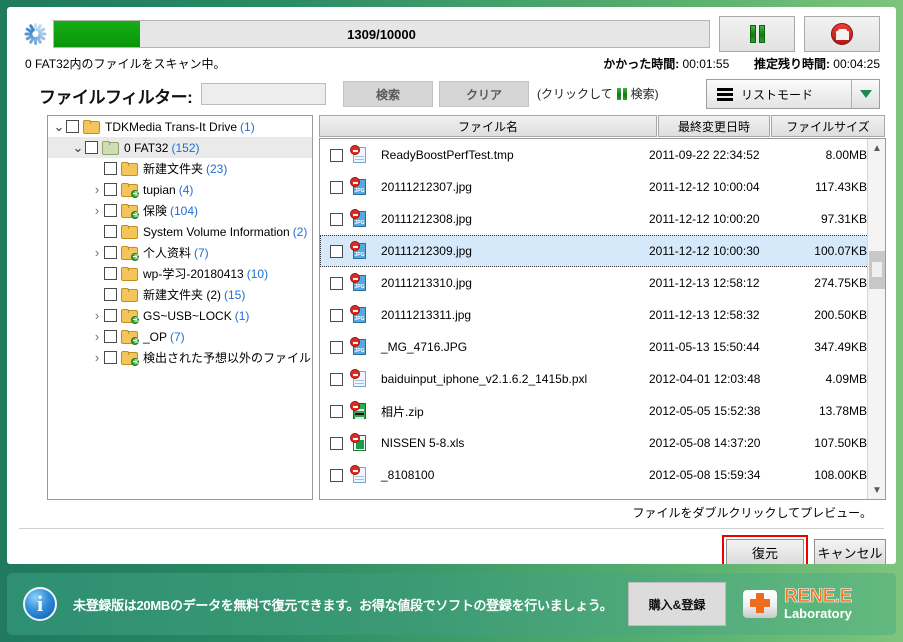 The image size is (903, 642). What do you see at coordinates (426, 219) in the screenshot?
I see `cell-filename: 20111212308.jpg` at bounding box center [426, 219].